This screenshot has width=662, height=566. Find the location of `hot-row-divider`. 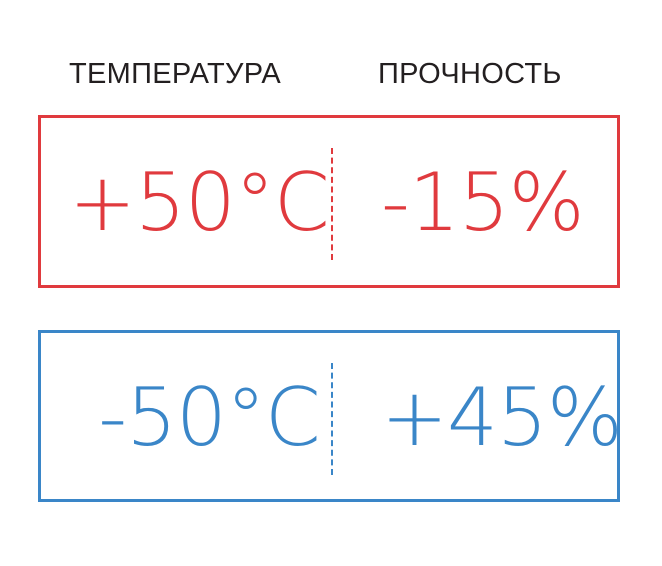

hot-row-divider is located at coordinates (332, 204).